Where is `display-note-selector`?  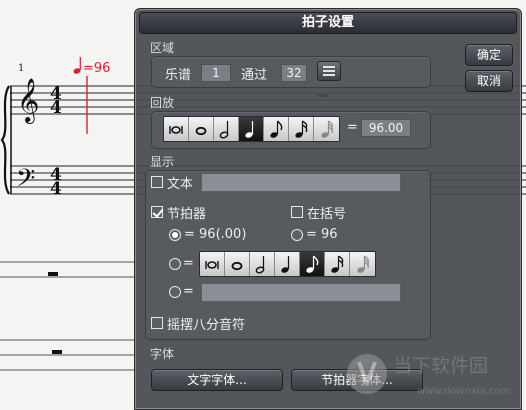
display-note-selector is located at coordinates (287, 264).